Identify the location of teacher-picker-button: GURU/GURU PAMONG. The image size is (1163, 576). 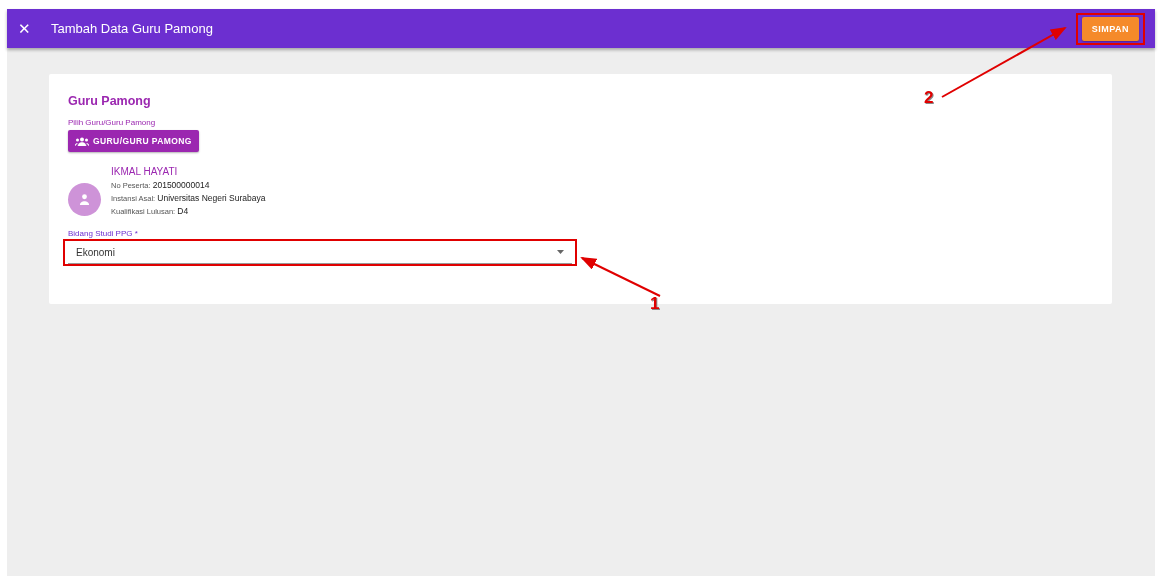
(133, 141).